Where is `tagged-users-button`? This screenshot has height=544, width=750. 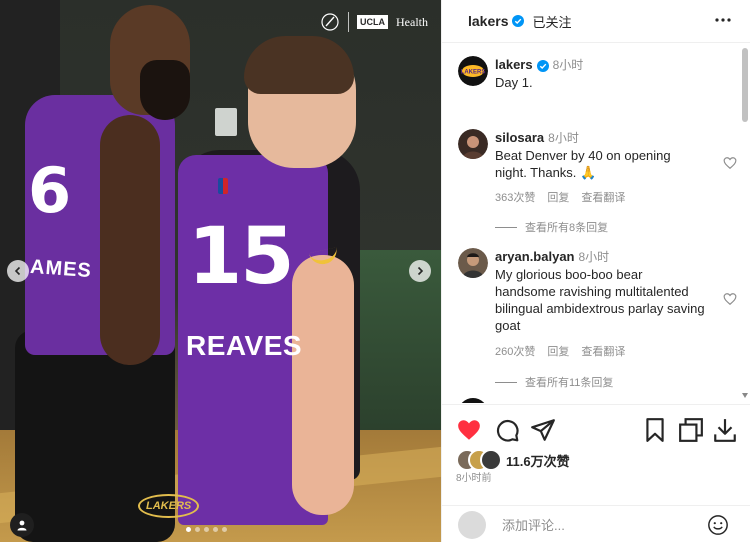 tagged-users-button is located at coordinates (22, 525).